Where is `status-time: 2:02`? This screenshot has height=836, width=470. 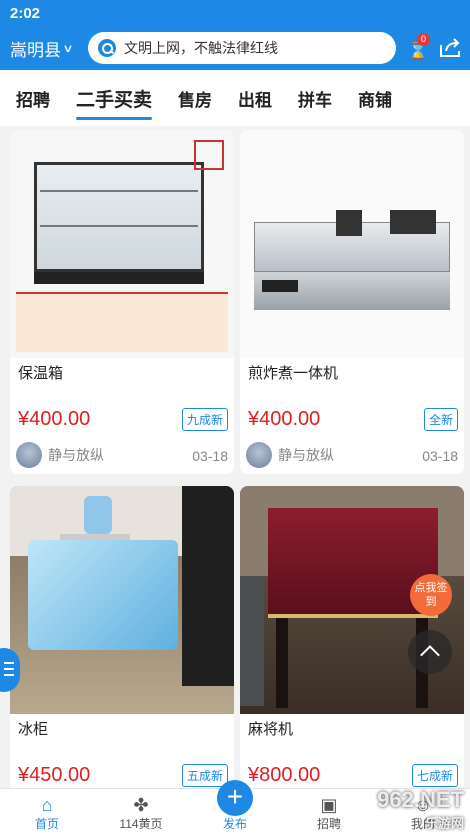 status-time: 2:02 is located at coordinates (25, 13).